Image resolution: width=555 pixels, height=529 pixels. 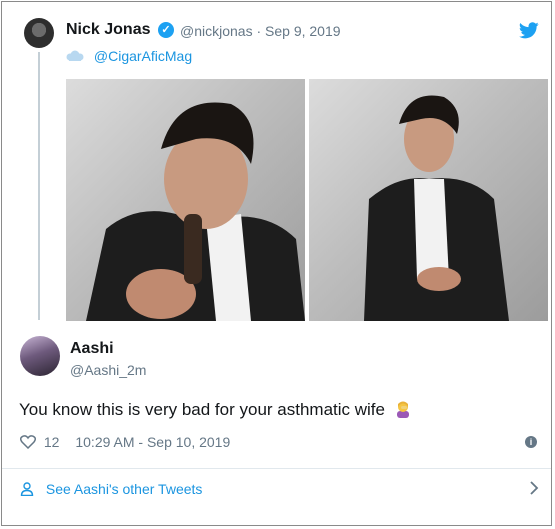 What do you see at coordinates (152, 442) in the screenshot?
I see `tweet-timestamp: 10:29 AM - Sep 10, 2019` at bounding box center [152, 442].